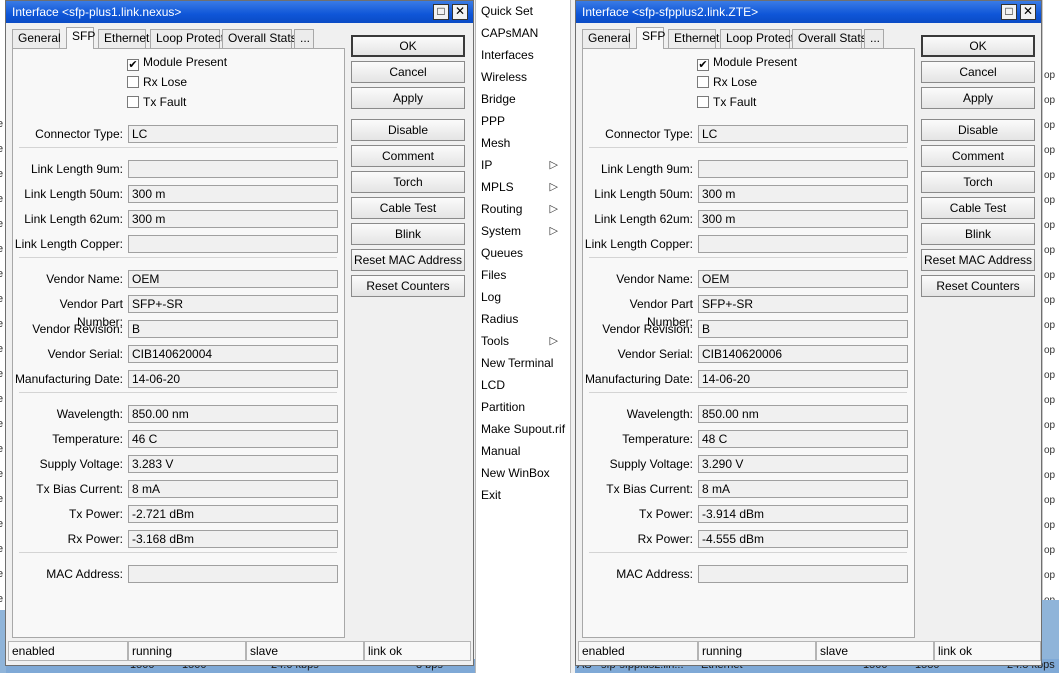 Image resolution: width=1059 pixels, height=673 pixels. What do you see at coordinates (808, 12) in the screenshot?
I see `dialog-titlebar: Interface <sfp-sfpplus2.link.ZTE> □ ✕` at bounding box center [808, 12].